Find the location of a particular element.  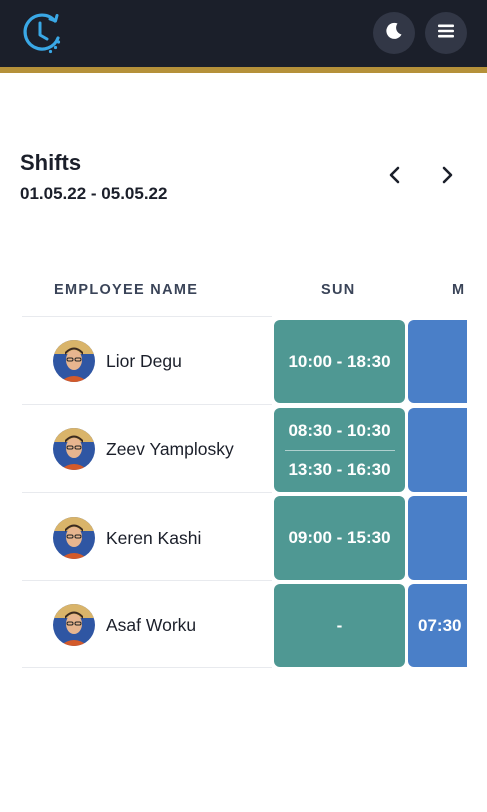

chevron-right-icon is located at coordinates (447, 177).